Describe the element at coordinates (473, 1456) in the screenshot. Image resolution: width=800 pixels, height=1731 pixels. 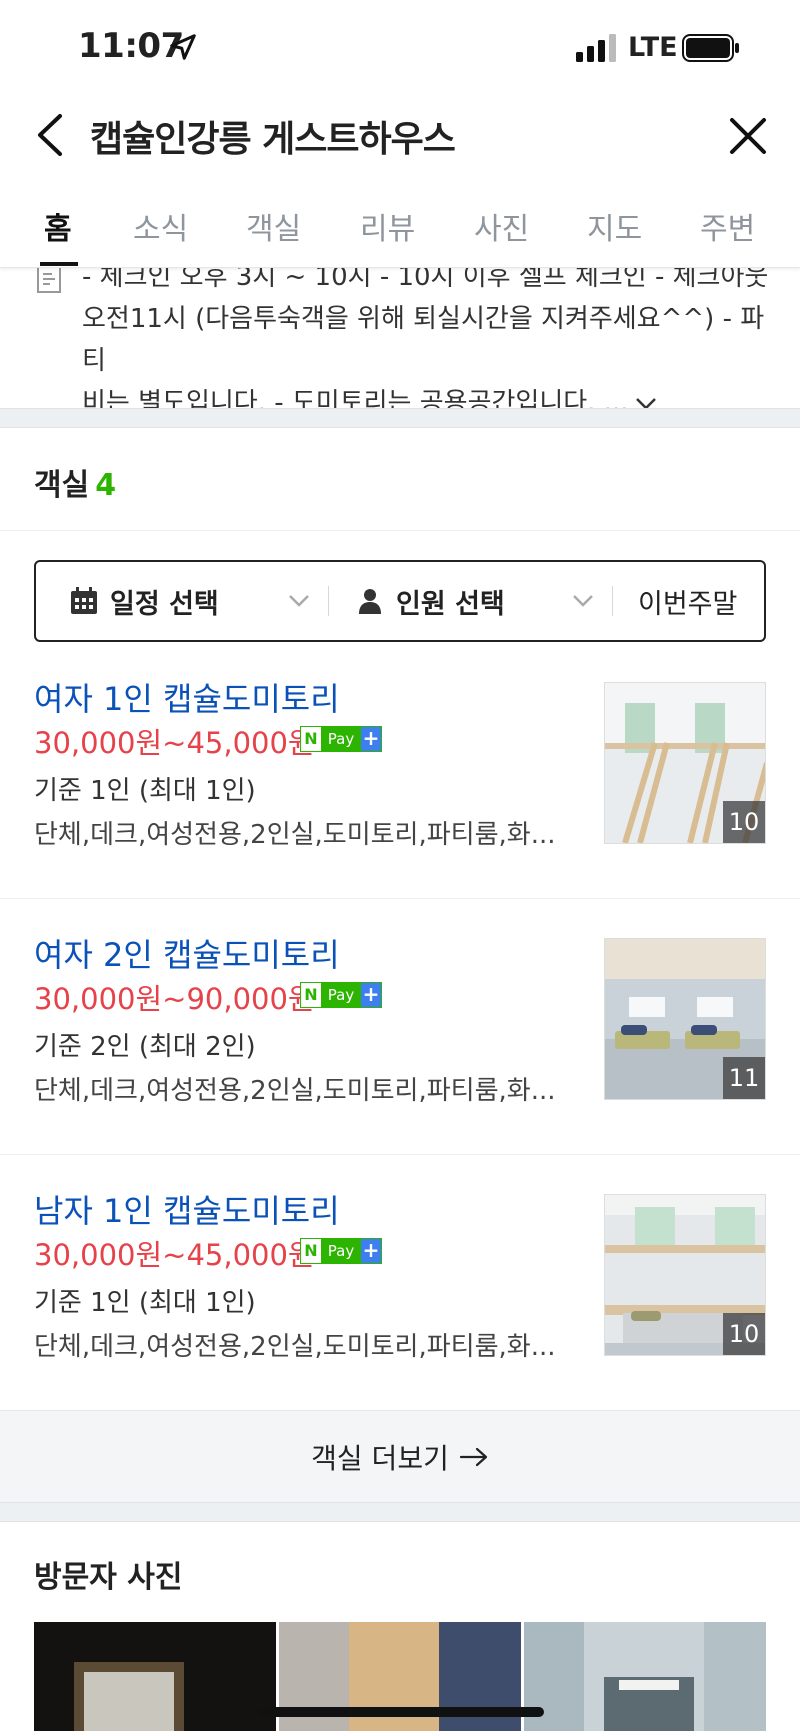
I see `arrow-right-icon` at that location.